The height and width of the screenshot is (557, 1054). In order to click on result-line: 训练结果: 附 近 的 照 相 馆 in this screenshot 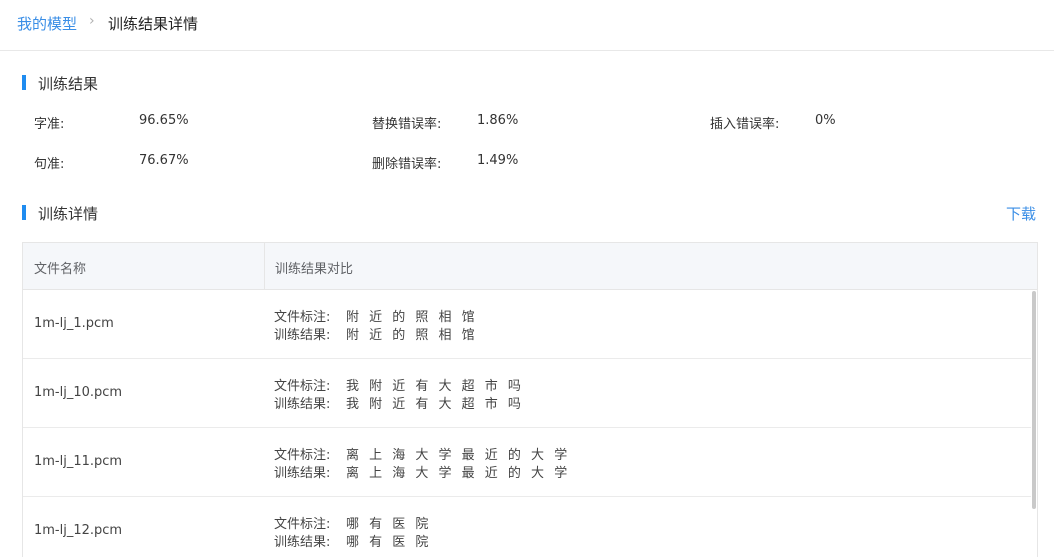, I will do `click(376, 333)`.